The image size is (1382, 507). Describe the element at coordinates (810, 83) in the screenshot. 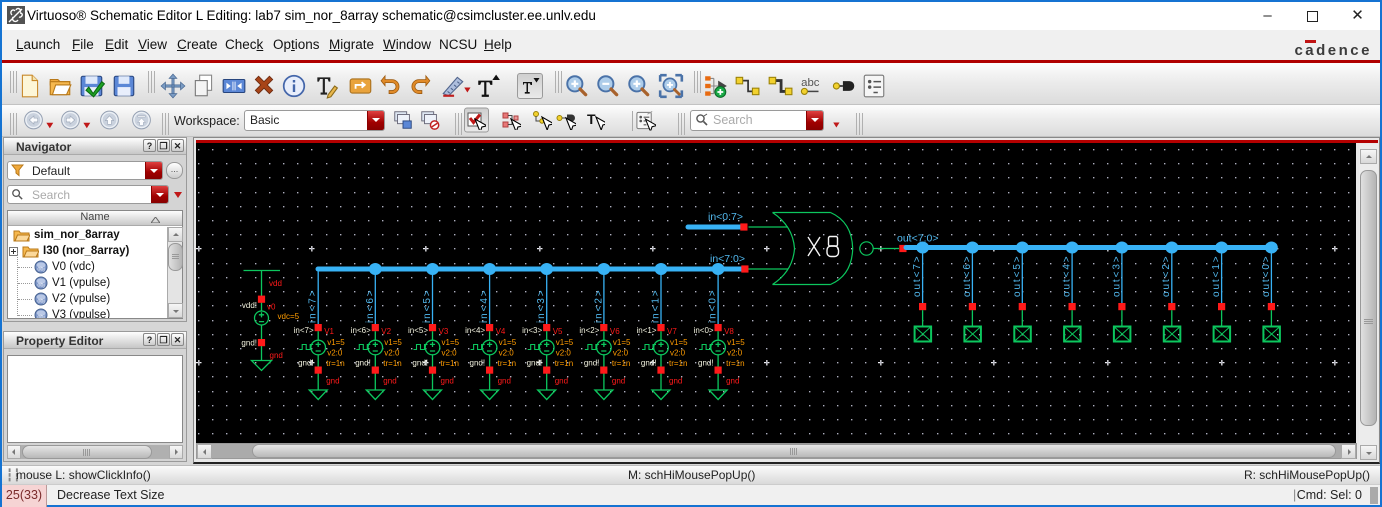

I see `svg-text: abc` at that location.